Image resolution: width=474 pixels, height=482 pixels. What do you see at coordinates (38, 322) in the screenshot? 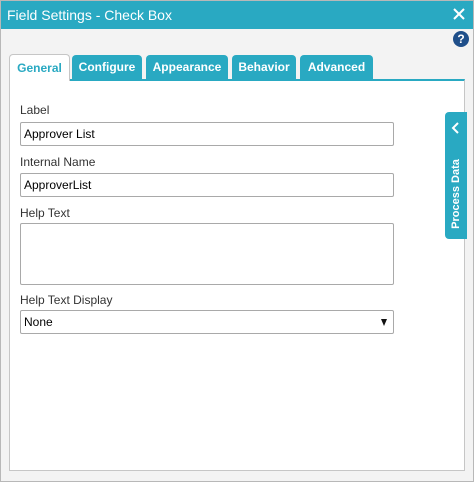
I see `help-text-display-value: None` at bounding box center [38, 322].